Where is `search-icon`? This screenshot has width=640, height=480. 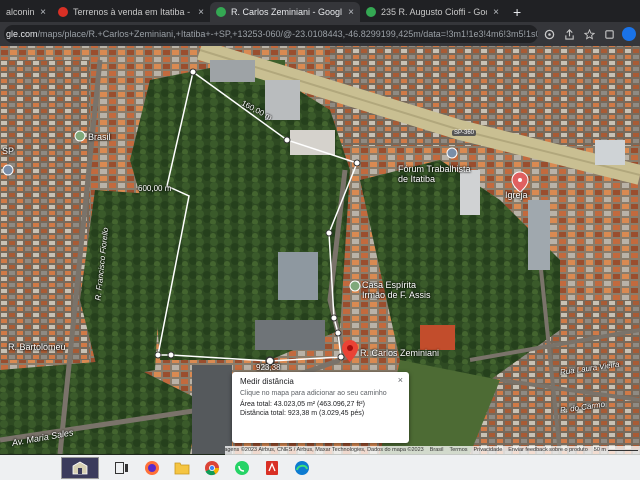 search-icon is located at coordinates (80, 467).